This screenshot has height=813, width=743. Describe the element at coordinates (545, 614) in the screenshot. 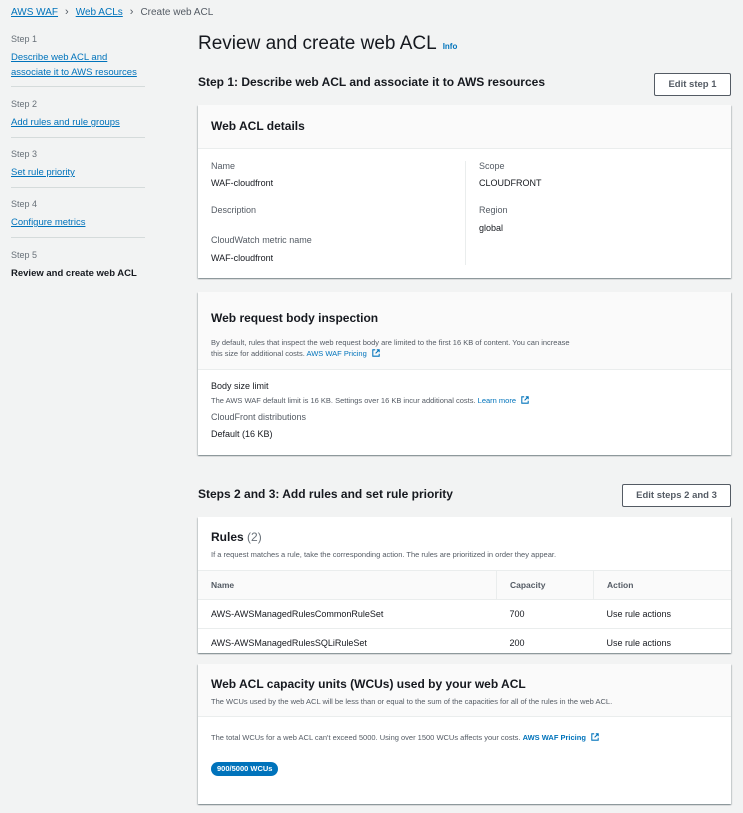

I see `rule-capacity: 700` at that location.